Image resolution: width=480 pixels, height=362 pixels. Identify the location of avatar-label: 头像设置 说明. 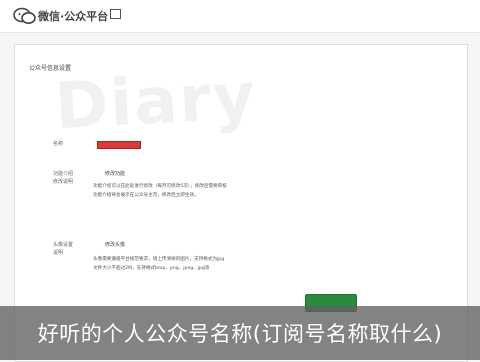
(63, 249).